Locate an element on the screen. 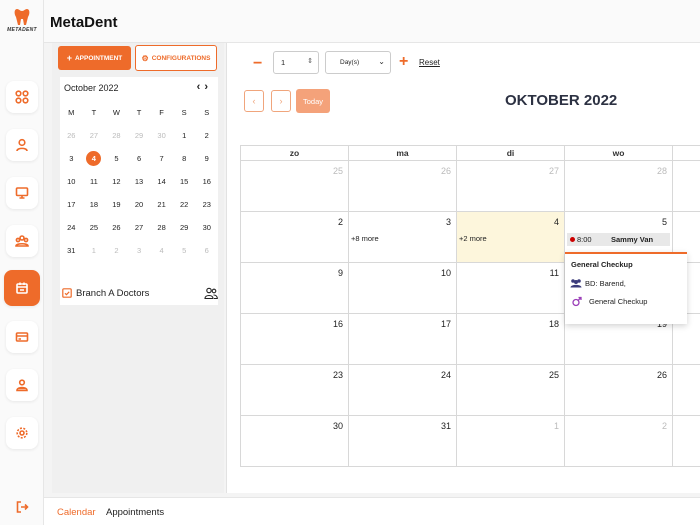 Image resolution: width=700 pixels, height=525 pixels. event-chip: 8:00 Sammy Van is located at coordinates (618, 239).